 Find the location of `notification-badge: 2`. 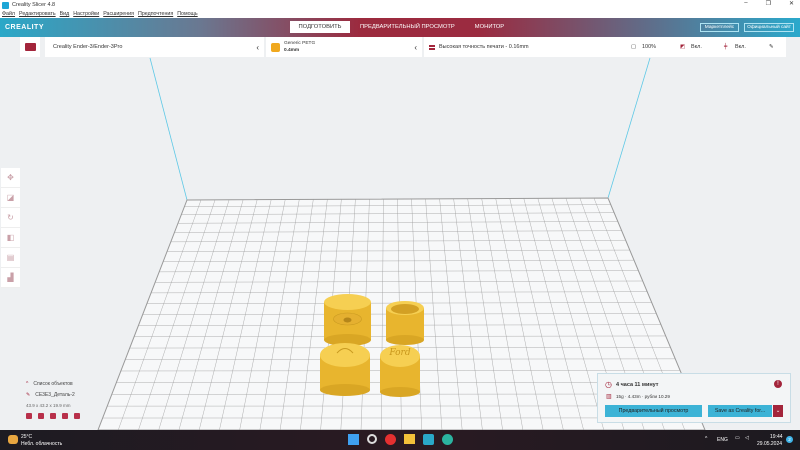

notification-badge: 2 is located at coordinates (789, 439).